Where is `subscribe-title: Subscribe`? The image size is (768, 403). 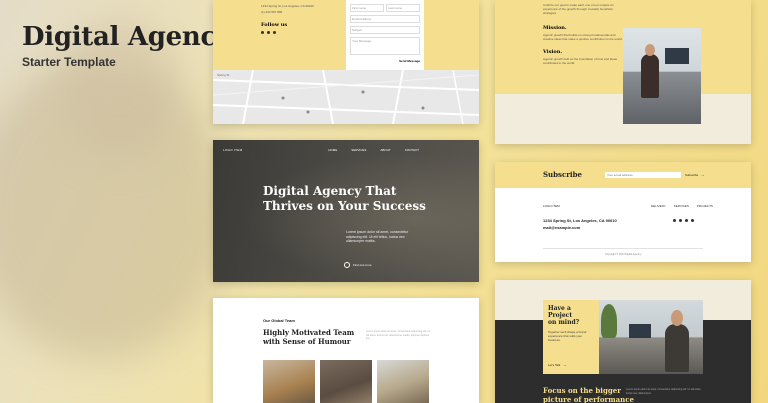 subscribe-title: Subscribe is located at coordinates (562, 174).